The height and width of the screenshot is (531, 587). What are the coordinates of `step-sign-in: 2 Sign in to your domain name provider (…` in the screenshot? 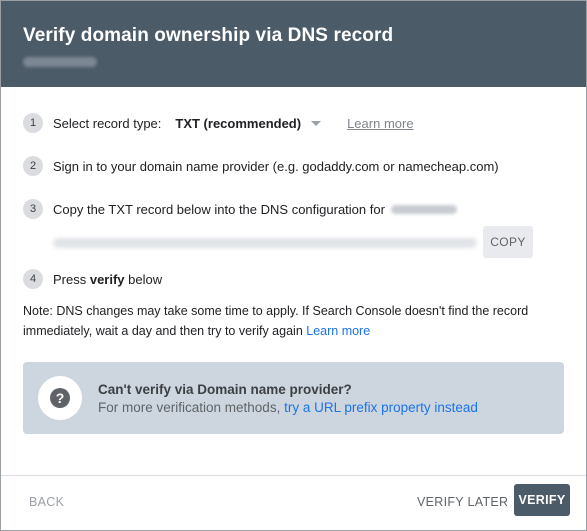 It's located at (293, 166).